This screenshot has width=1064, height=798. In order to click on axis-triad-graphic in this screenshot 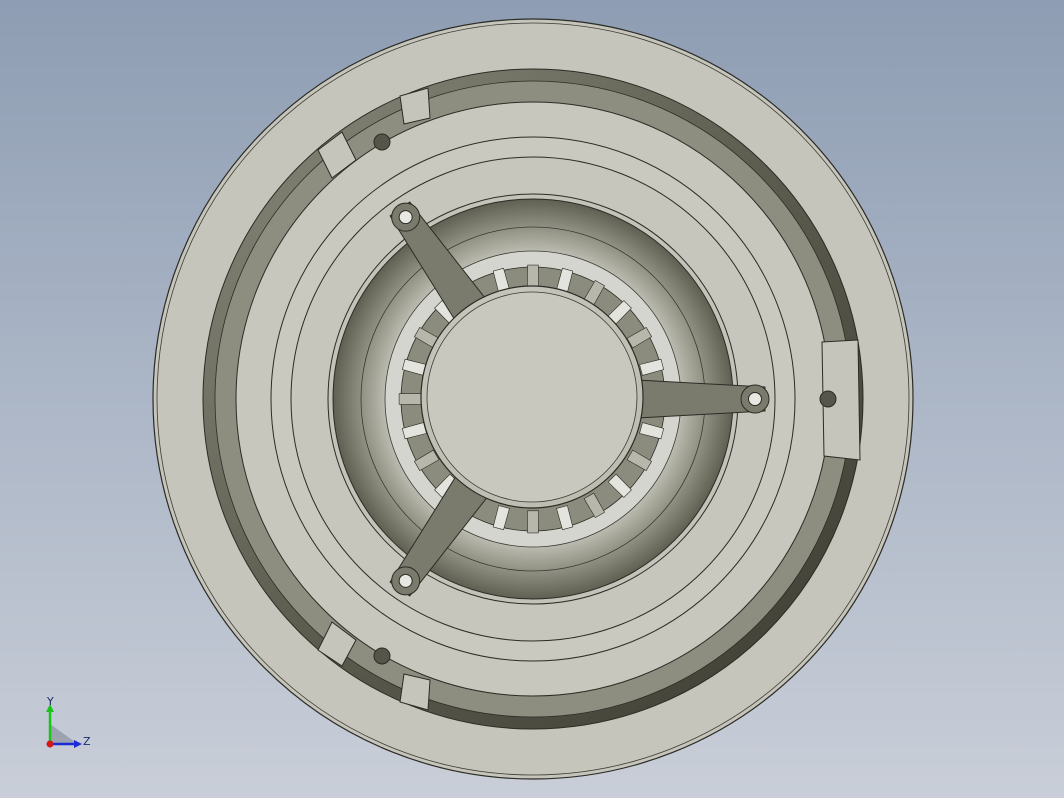, I will do `click(64, 726)`.